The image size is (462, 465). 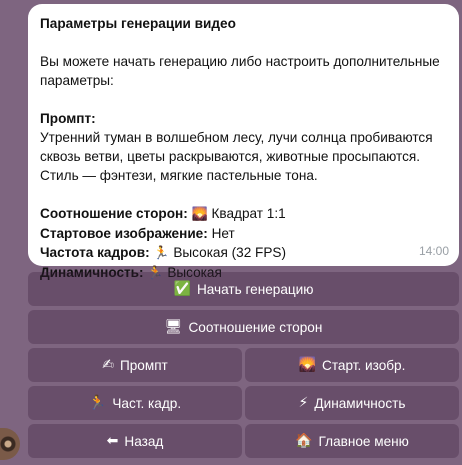 What do you see at coordinates (144, 441) in the screenshot?
I see `button-label: Назад` at bounding box center [144, 441].